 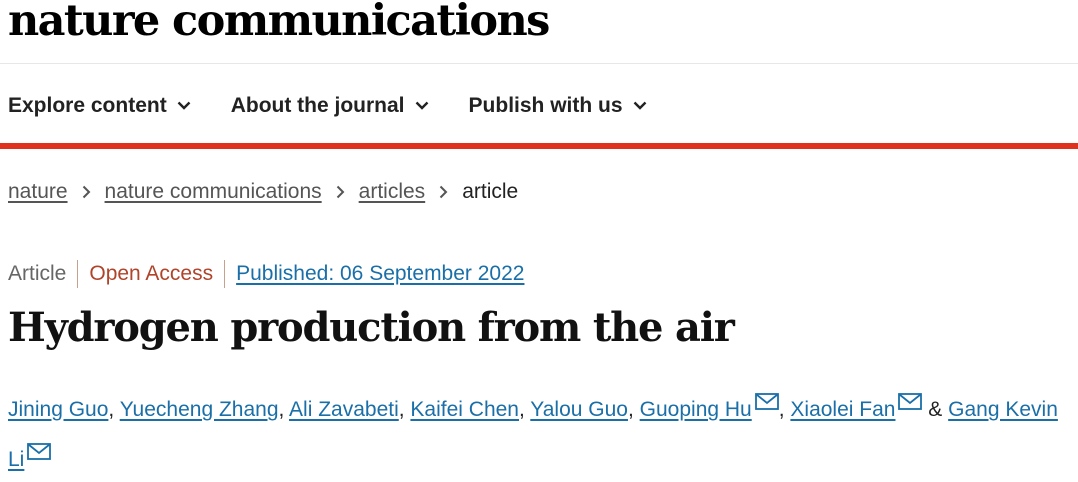 What do you see at coordinates (696, 409) in the screenshot?
I see `author-link: Guoping Hu` at bounding box center [696, 409].